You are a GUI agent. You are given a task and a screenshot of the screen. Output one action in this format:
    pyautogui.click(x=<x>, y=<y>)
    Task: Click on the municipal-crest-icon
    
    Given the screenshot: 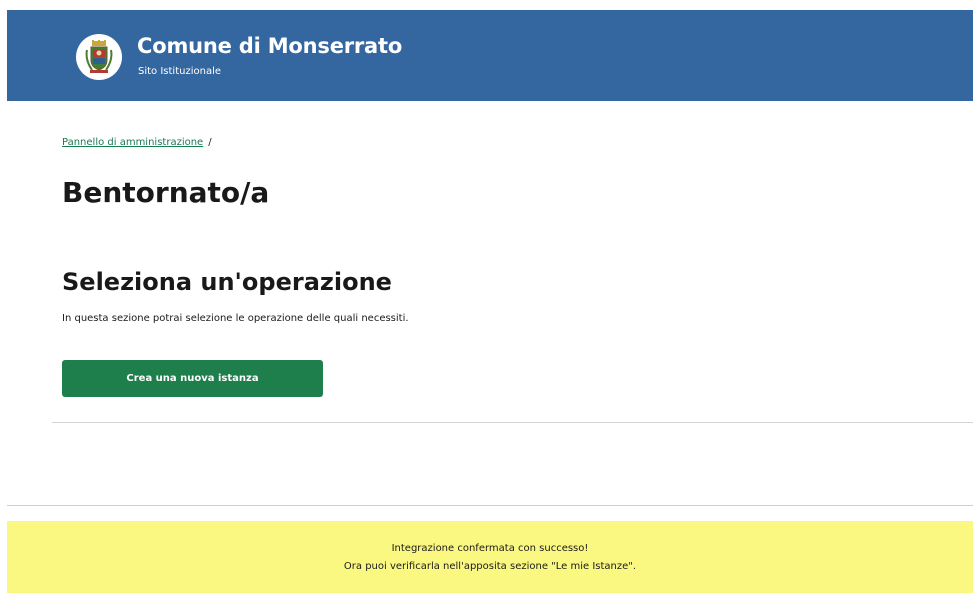 What is the action you would take?
    pyautogui.click(x=99, y=57)
    